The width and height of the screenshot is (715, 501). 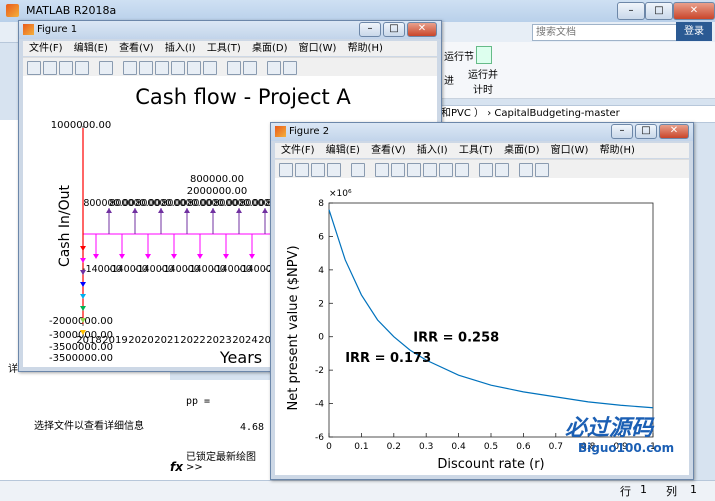 I want to click on chart1-xlabel: Years, so click(x=240, y=357).